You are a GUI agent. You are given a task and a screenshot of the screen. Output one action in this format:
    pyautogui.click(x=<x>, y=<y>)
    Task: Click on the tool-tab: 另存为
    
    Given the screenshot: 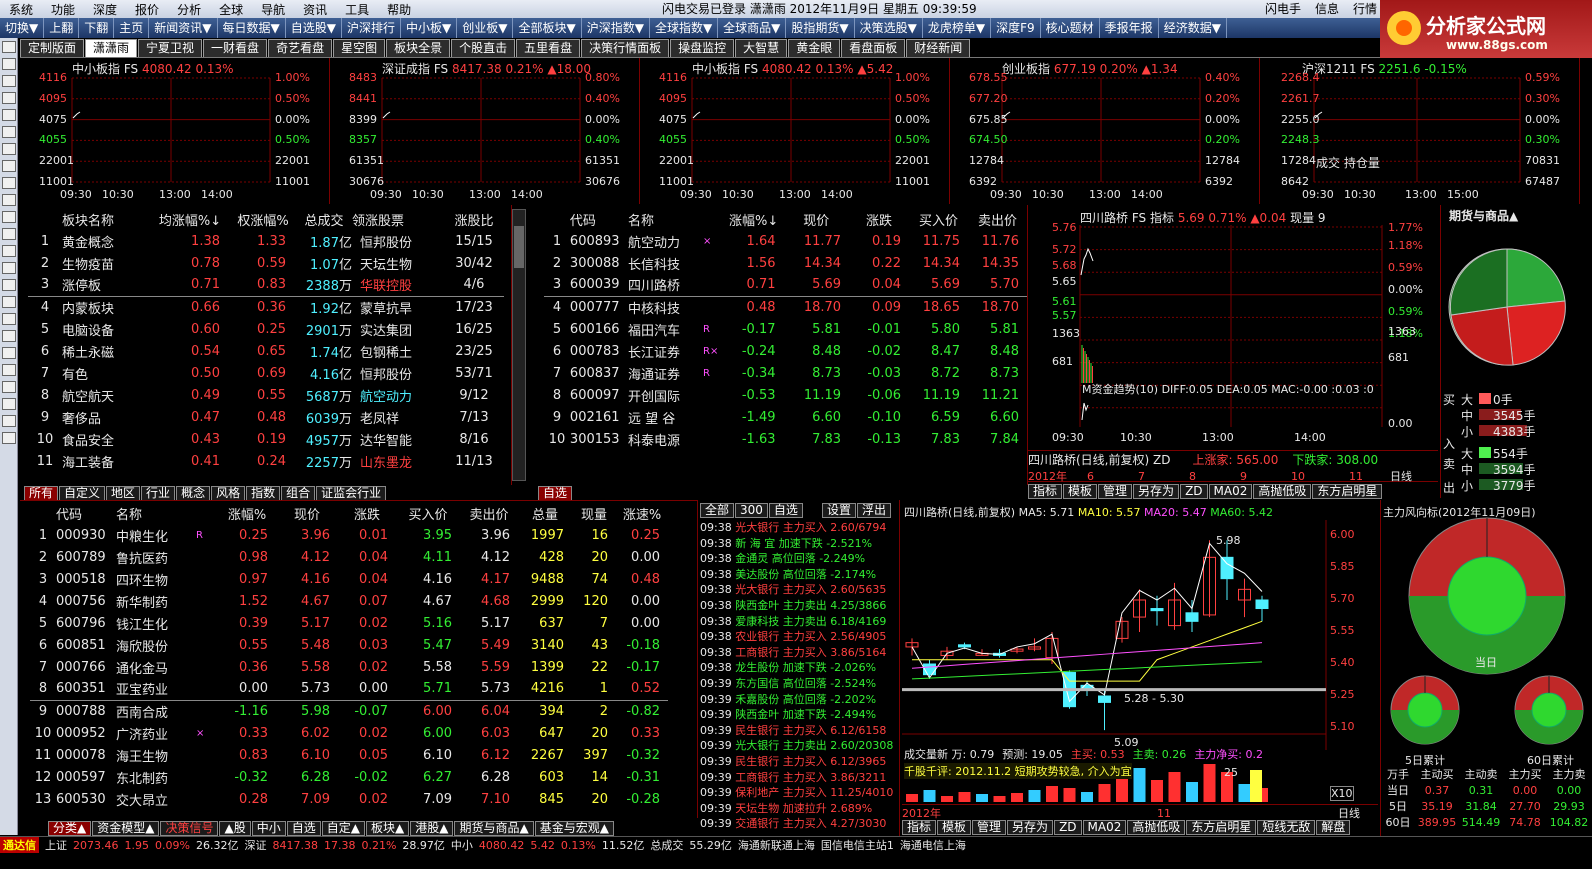 What is the action you would take?
    pyautogui.click(x=1156, y=491)
    